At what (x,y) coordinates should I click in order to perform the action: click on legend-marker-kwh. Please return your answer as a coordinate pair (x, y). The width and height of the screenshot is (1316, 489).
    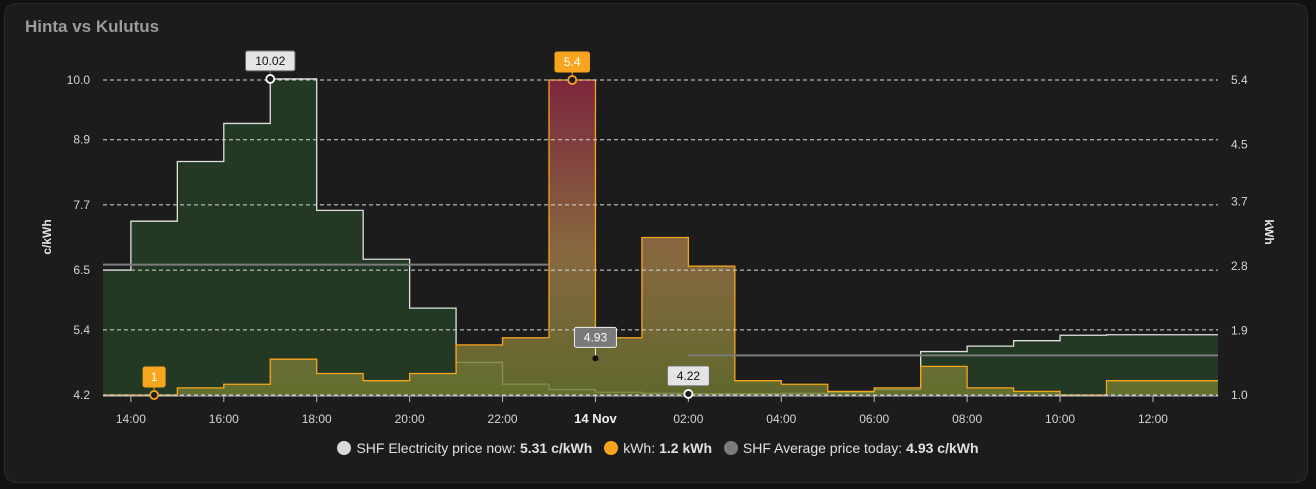
    Looking at the image, I should click on (611, 448).